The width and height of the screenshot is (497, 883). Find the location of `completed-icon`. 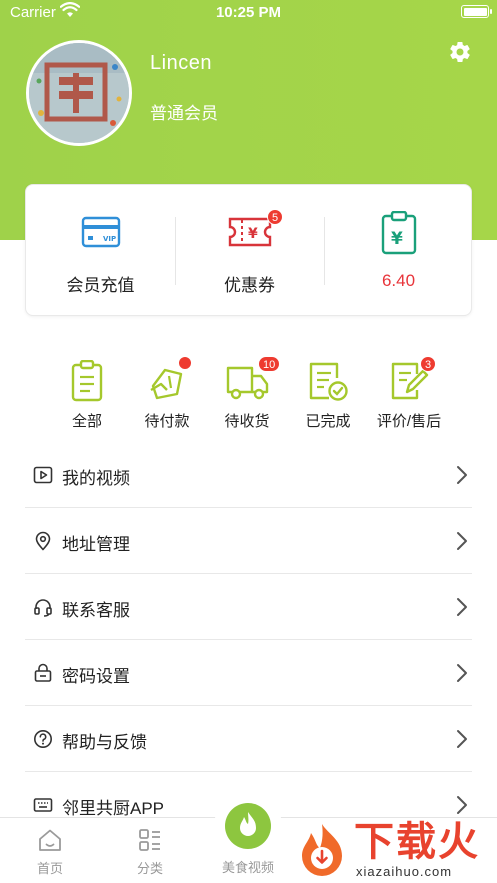

completed-icon is located at coordinates (328, 381).